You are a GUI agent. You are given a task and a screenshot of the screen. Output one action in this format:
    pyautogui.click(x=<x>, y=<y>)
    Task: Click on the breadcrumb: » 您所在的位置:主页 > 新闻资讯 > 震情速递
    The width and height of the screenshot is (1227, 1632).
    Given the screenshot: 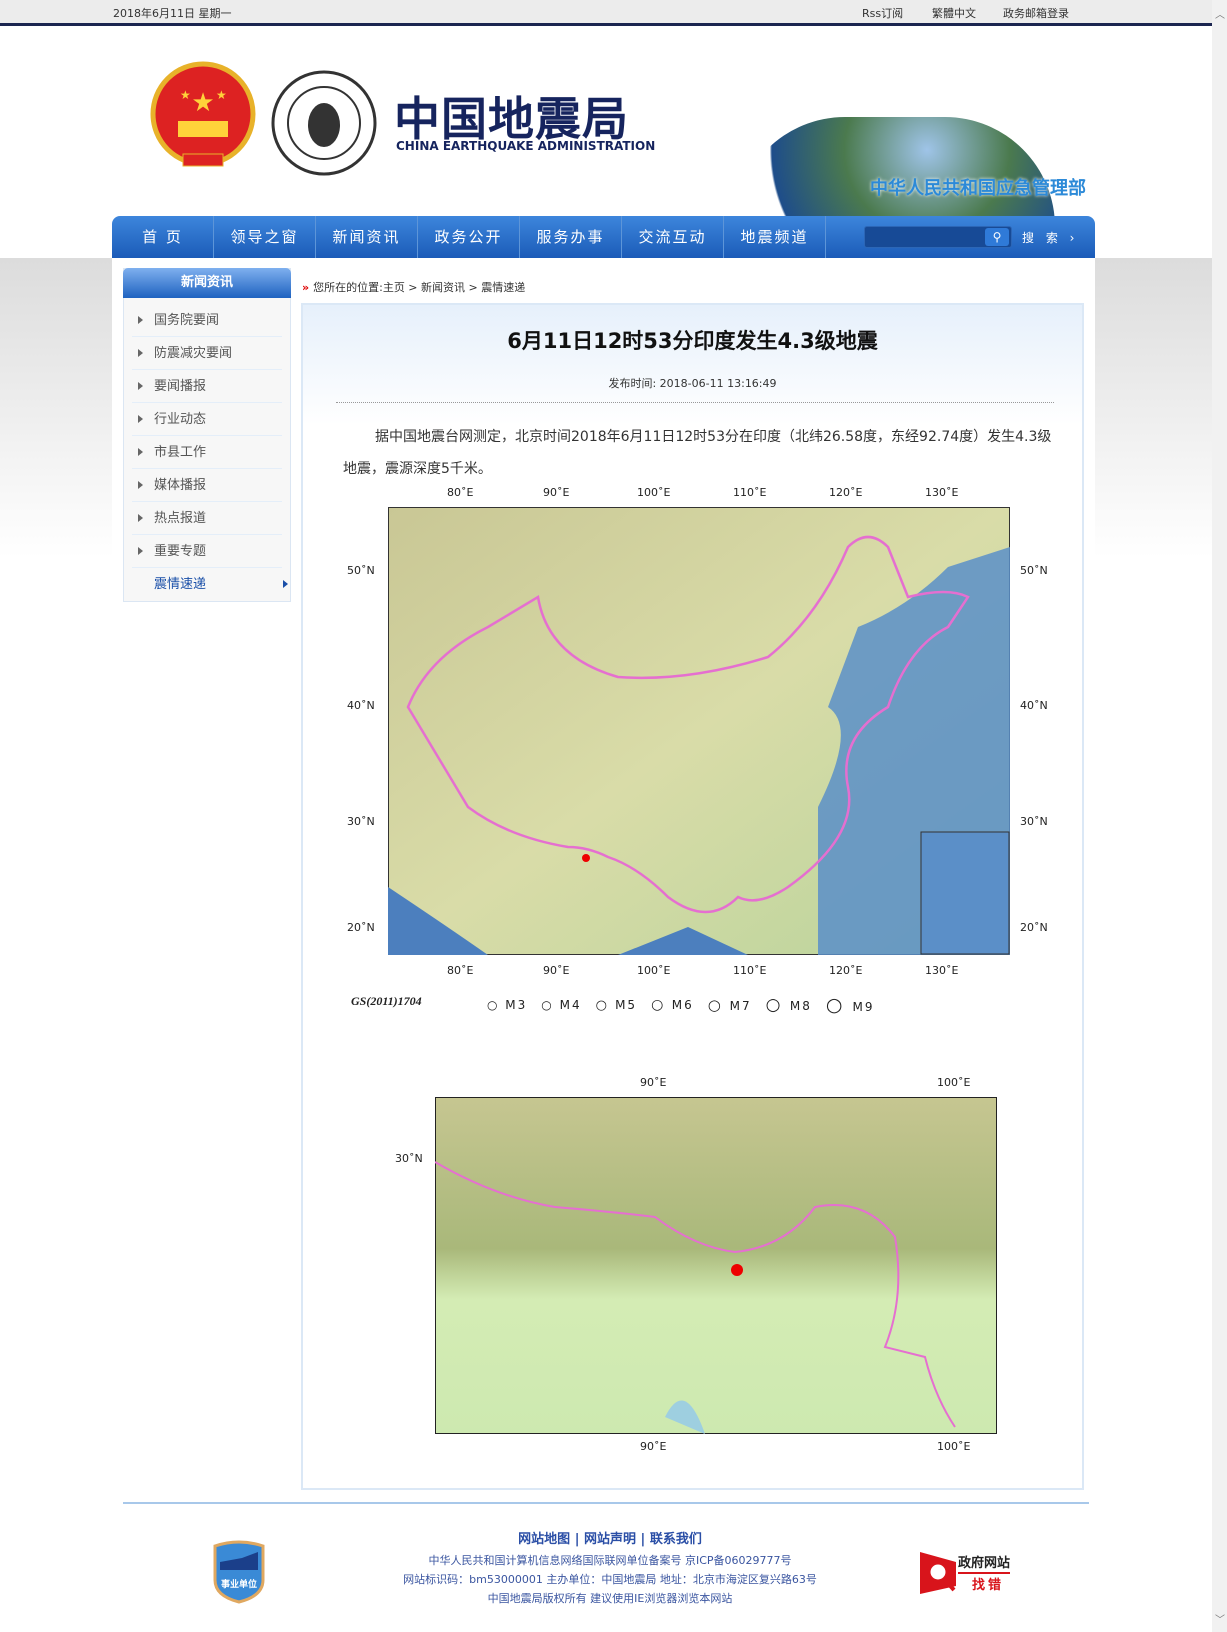 What is the action you would take?
    pyautogui.click(x=413, y=287)
    